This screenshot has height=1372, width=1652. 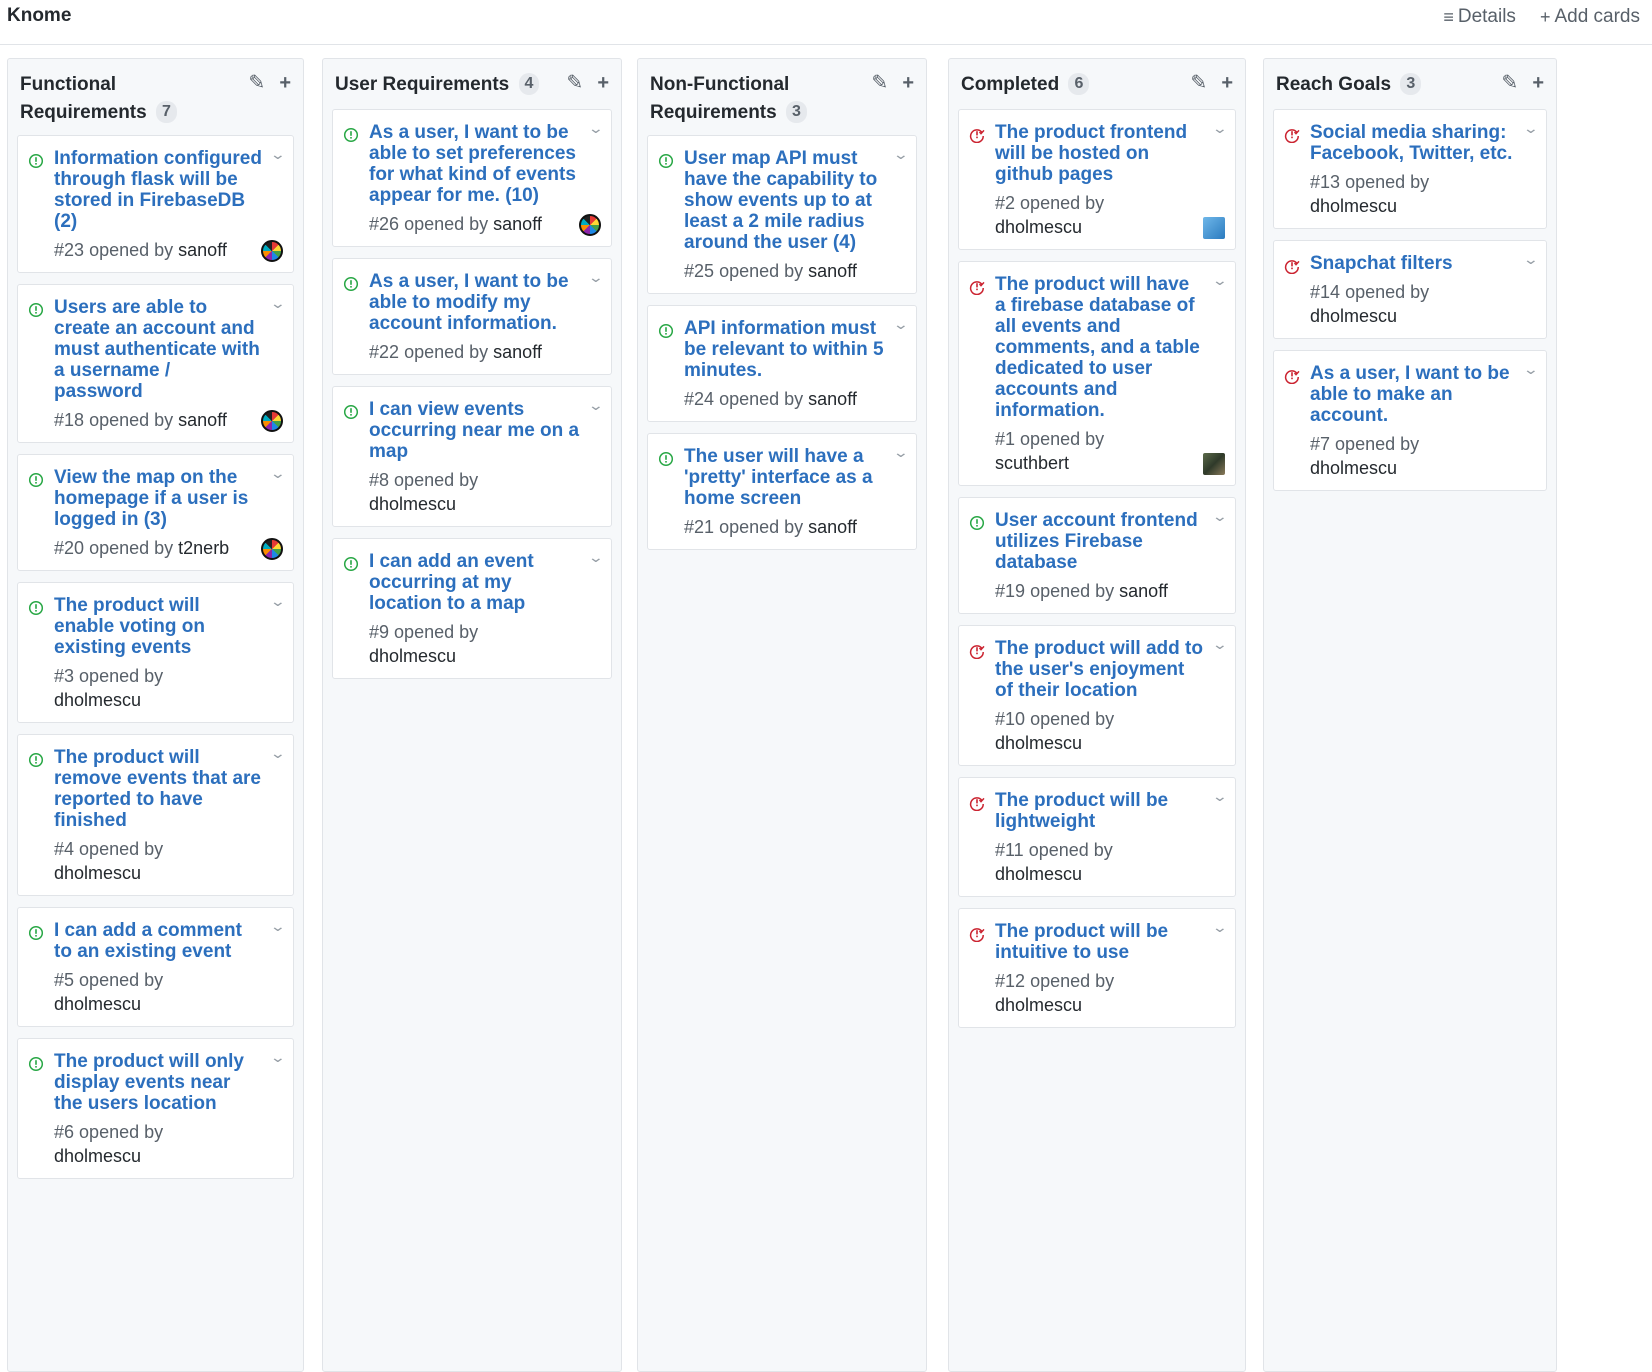 I want to click on details-button: ≡ Details, so click(x=1479, y=17).